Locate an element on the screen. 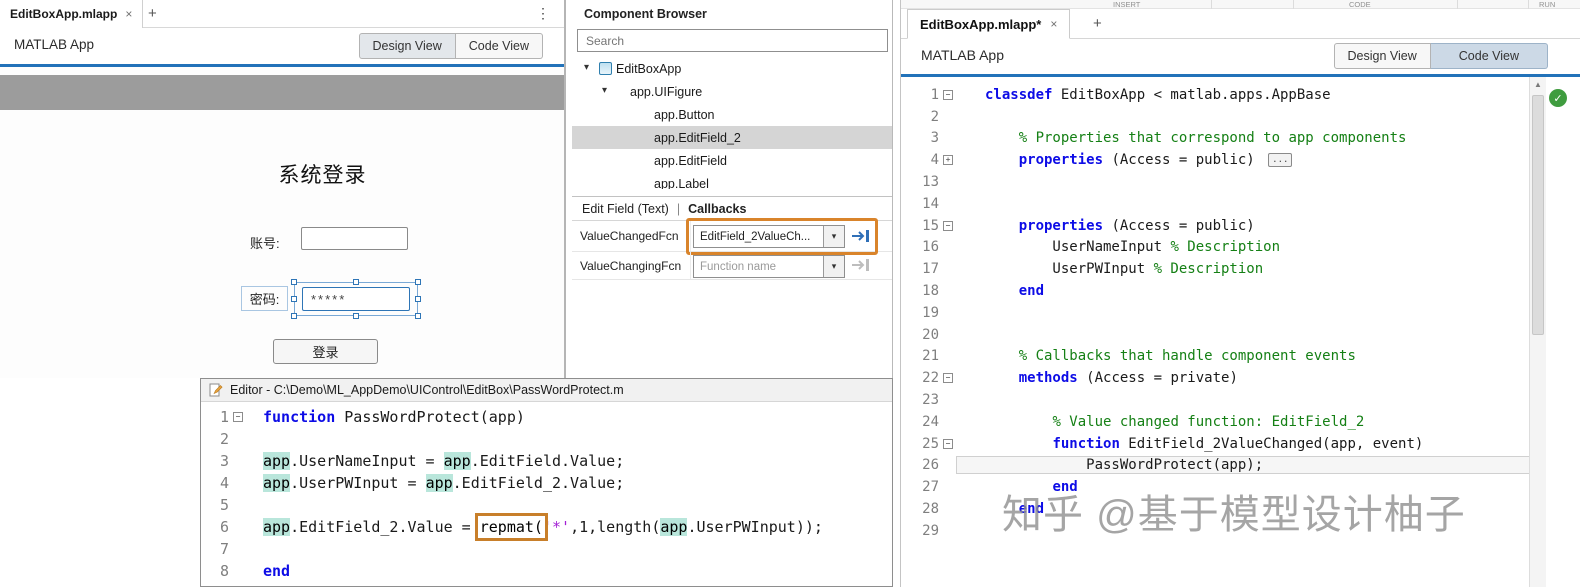 The image size is (1580, 587). app-title: MATLAB App is located at coordinates (54, 44).